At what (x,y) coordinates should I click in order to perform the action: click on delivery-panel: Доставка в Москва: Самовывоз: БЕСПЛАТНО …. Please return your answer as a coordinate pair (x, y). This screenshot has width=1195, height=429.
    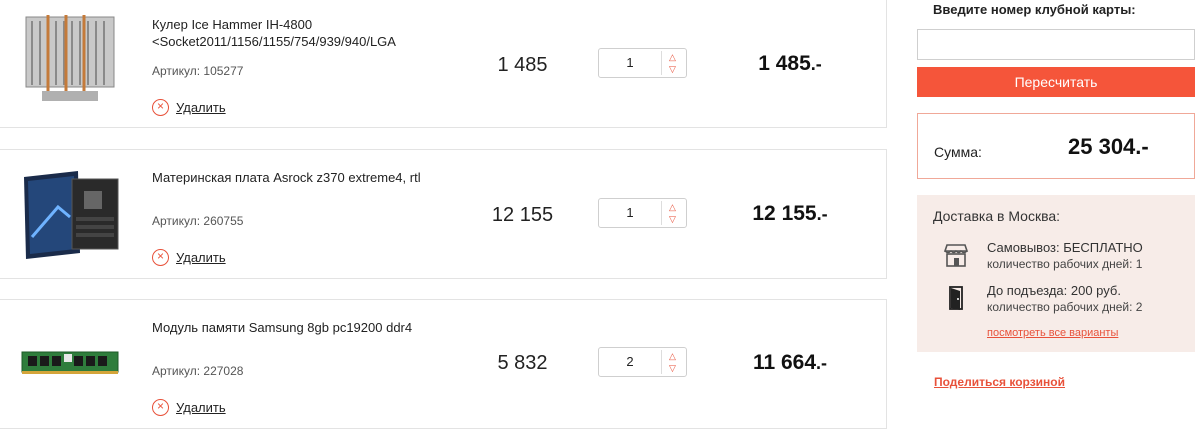
    Looking at the image, I should click on (1056, 273).